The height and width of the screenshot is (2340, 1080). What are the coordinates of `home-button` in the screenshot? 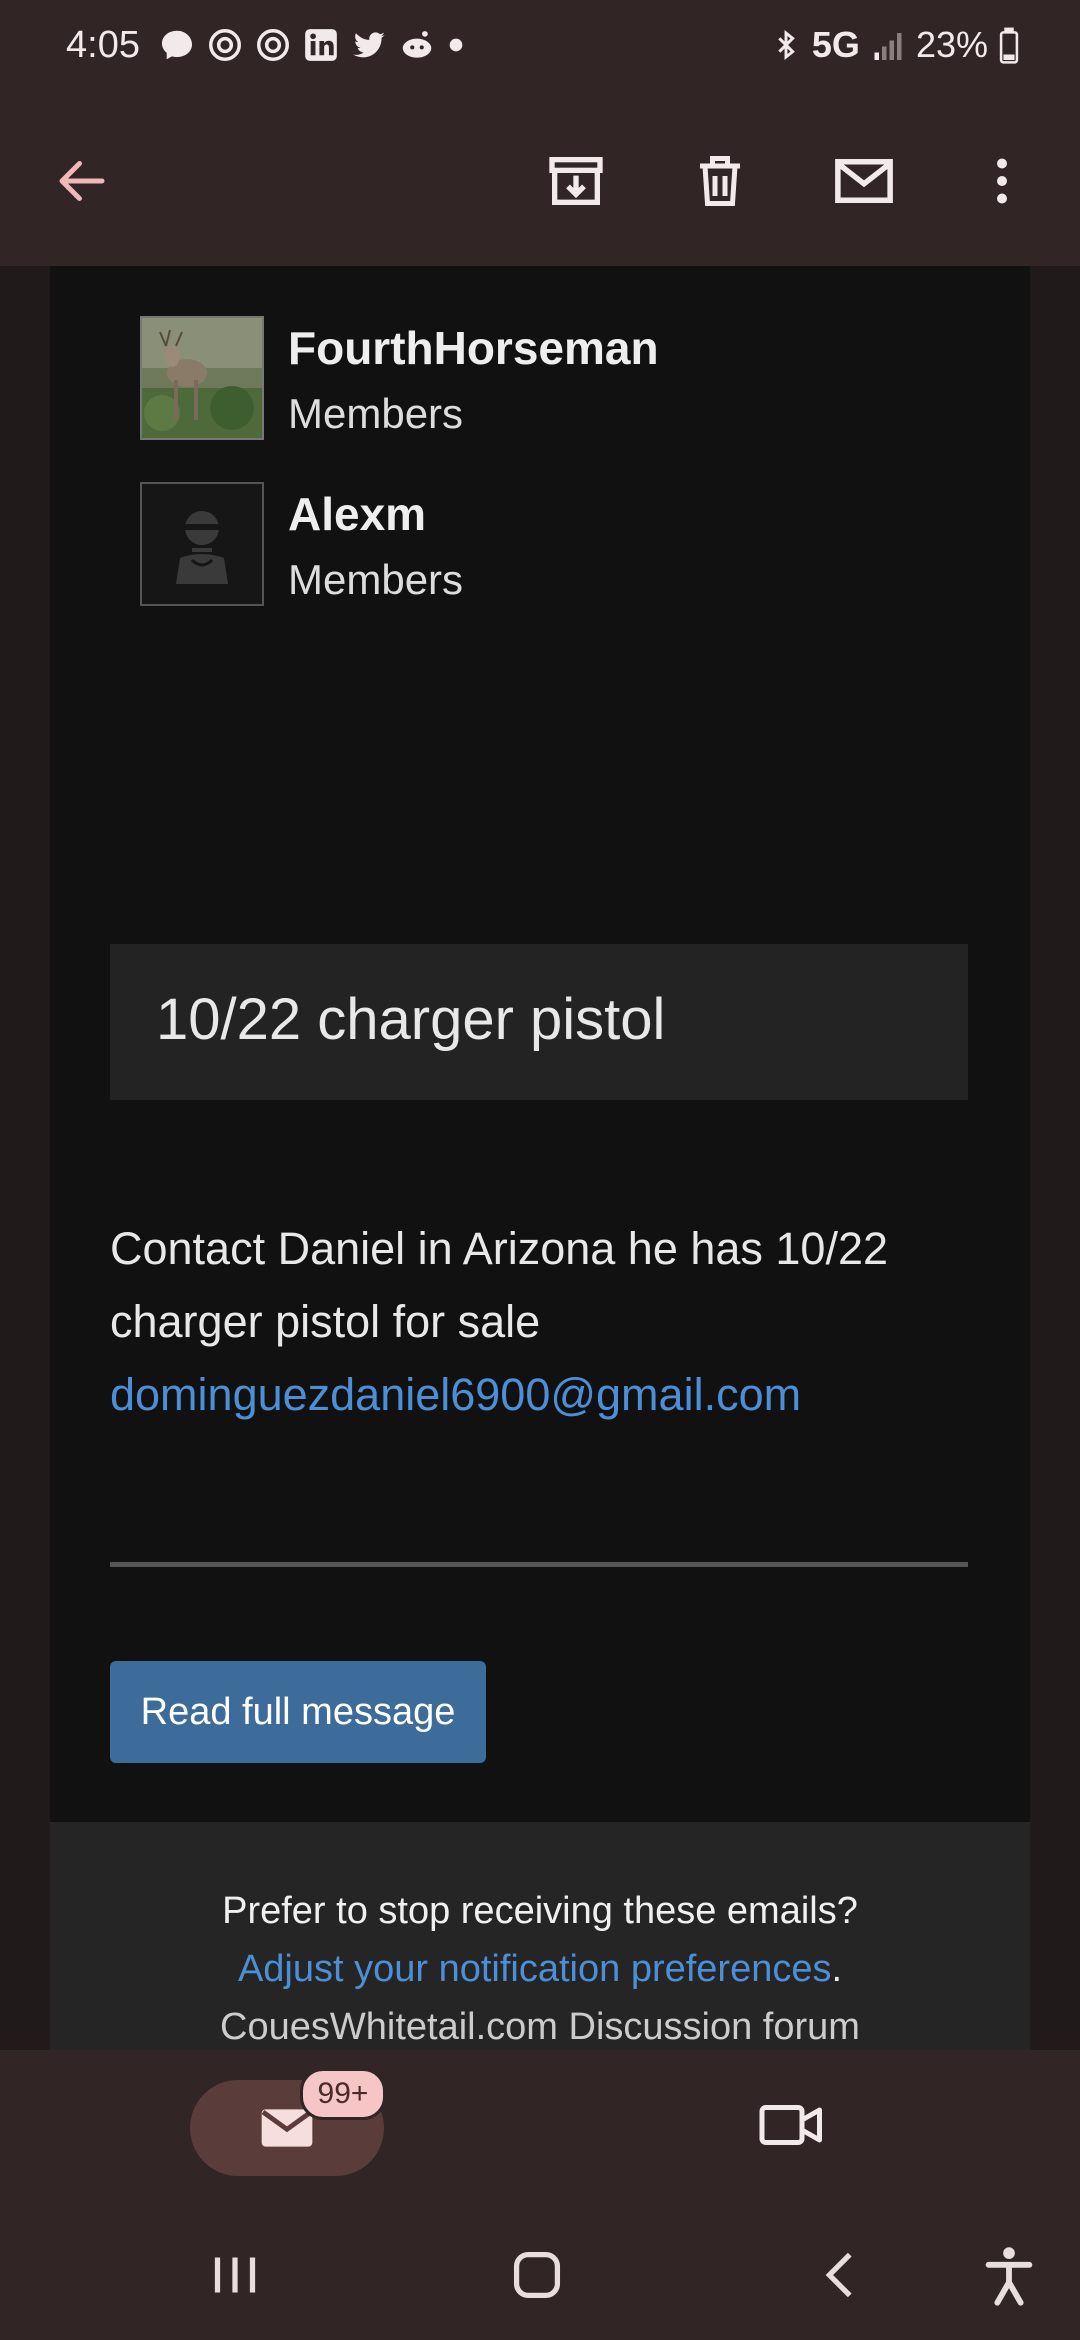 It's located at (537, 2275).